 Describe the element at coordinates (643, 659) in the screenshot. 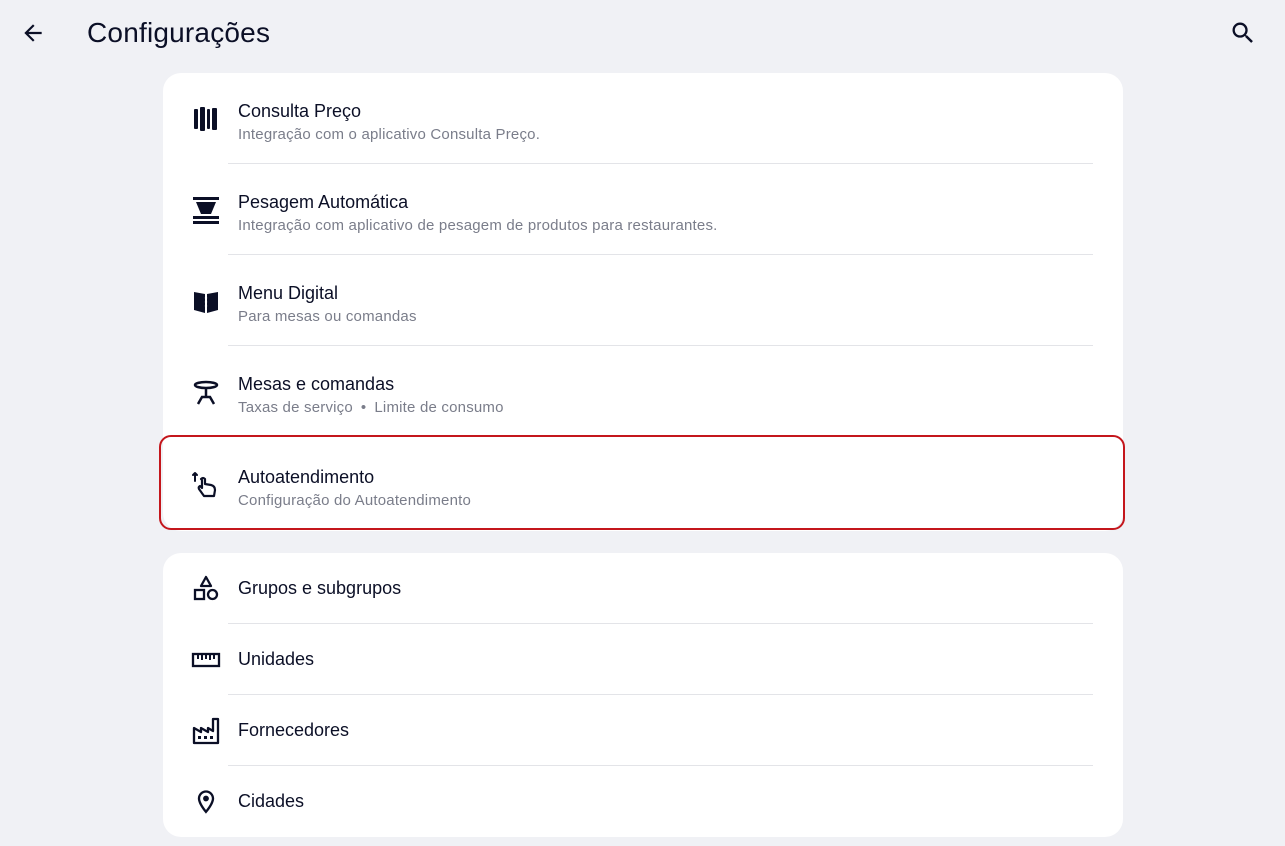

I see `settings-item-unidades: Unidades` at that location.